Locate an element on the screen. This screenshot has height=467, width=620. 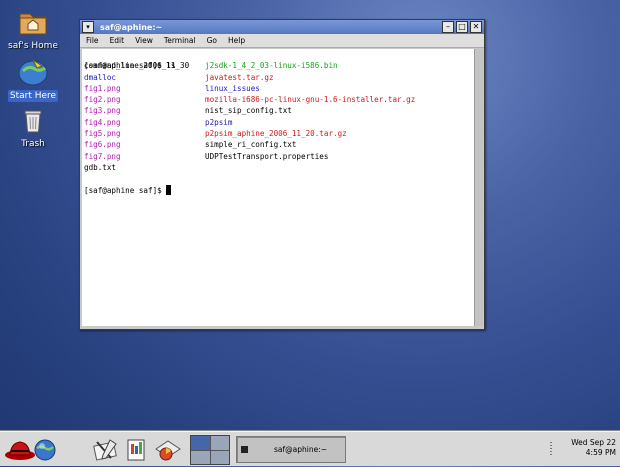
desktop-icon-label: Trash is located at coordinates (33, 144).